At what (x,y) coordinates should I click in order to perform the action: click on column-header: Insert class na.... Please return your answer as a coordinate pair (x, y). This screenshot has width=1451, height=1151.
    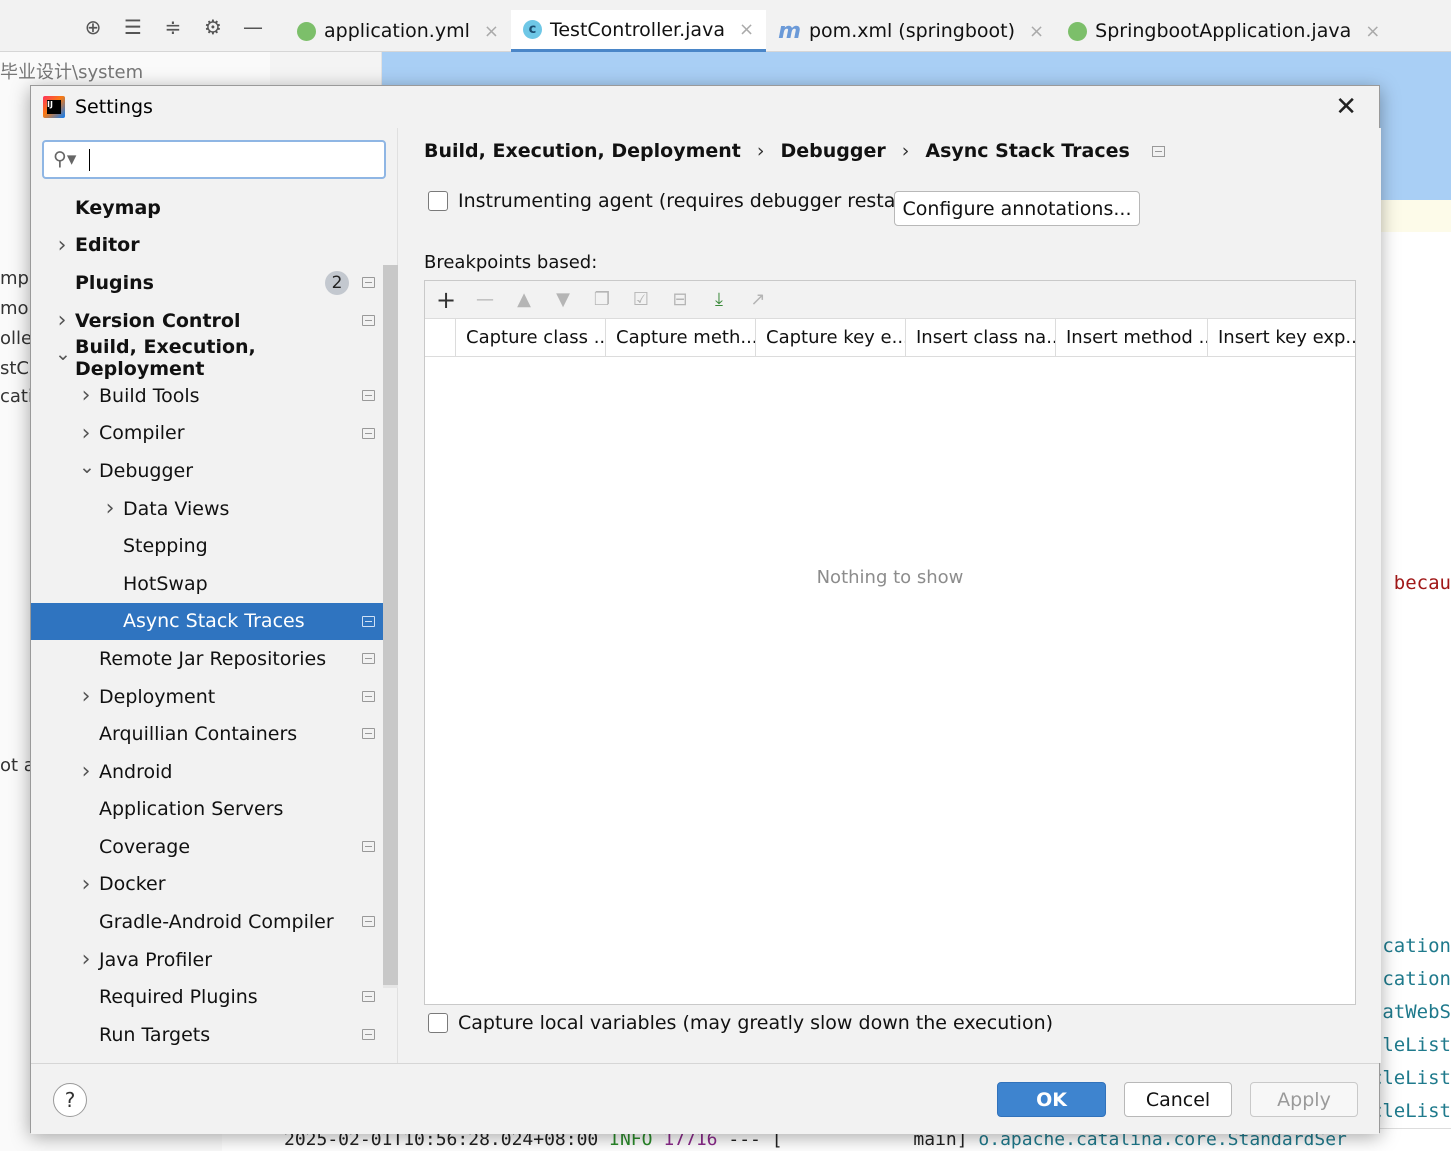
    Looking at the image, I should click on (980, 338).